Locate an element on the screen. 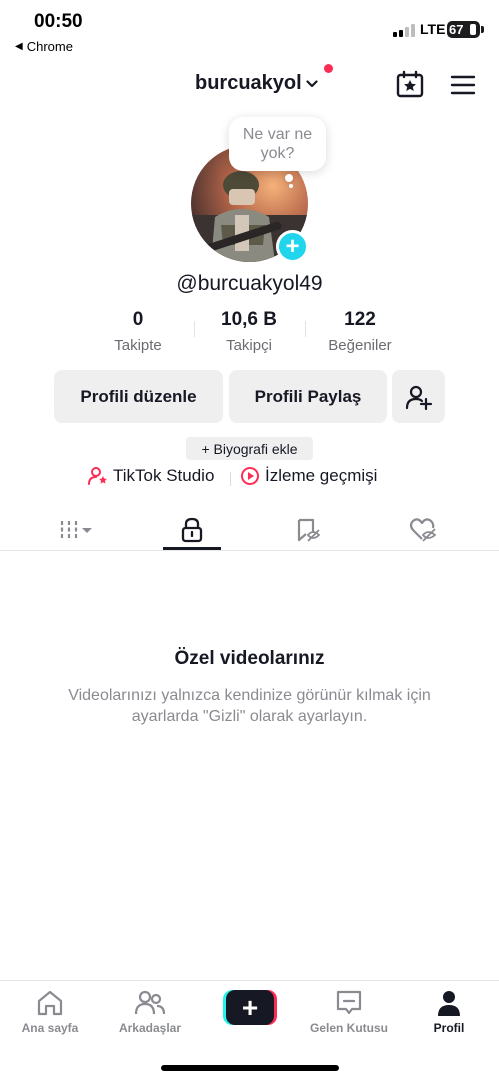 This screenshot has width=499, height=1080. stat-following: 0 Takipte is located at coordinates (138, 331).